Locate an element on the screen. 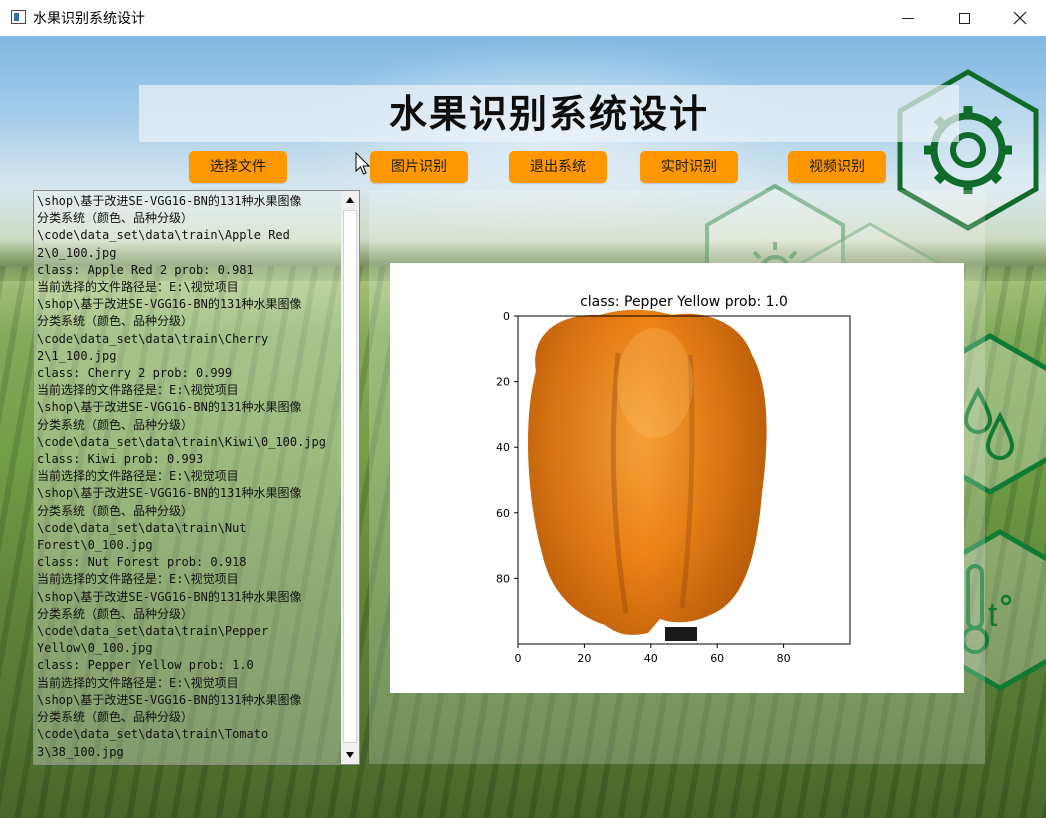 This screenshot has width=1046, height=818. maximize-icon is located at coordinates (964, 18).